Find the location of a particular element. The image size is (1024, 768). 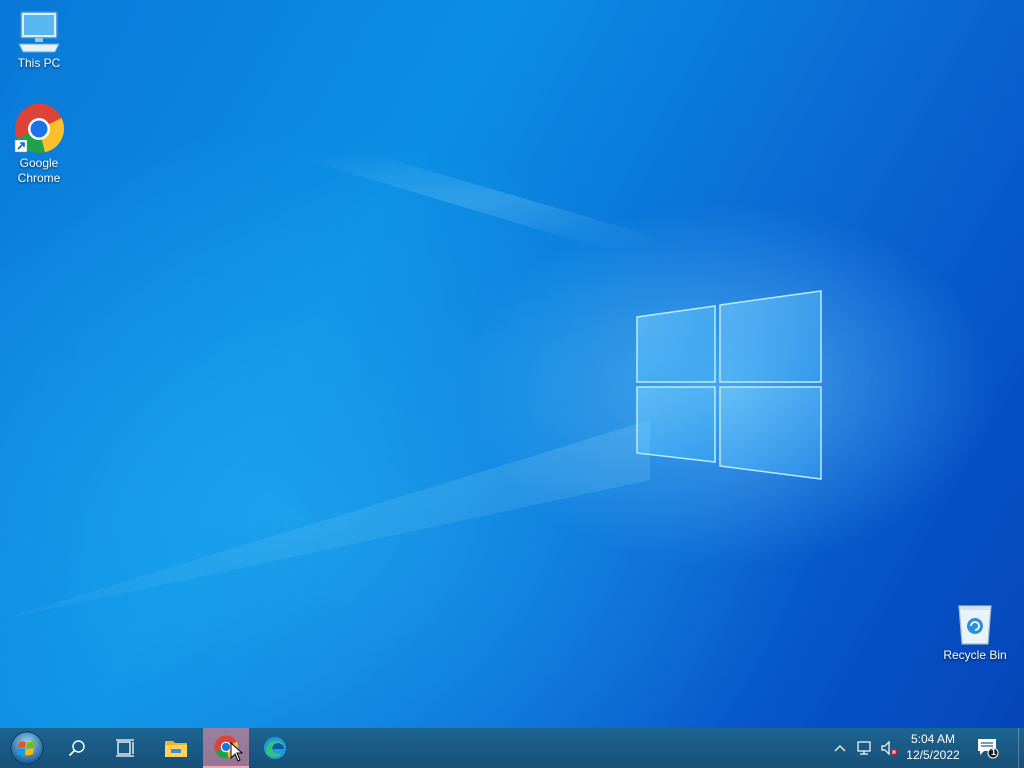

desktop-icon-label: Google Chrome is located at coordinates (39, 170).